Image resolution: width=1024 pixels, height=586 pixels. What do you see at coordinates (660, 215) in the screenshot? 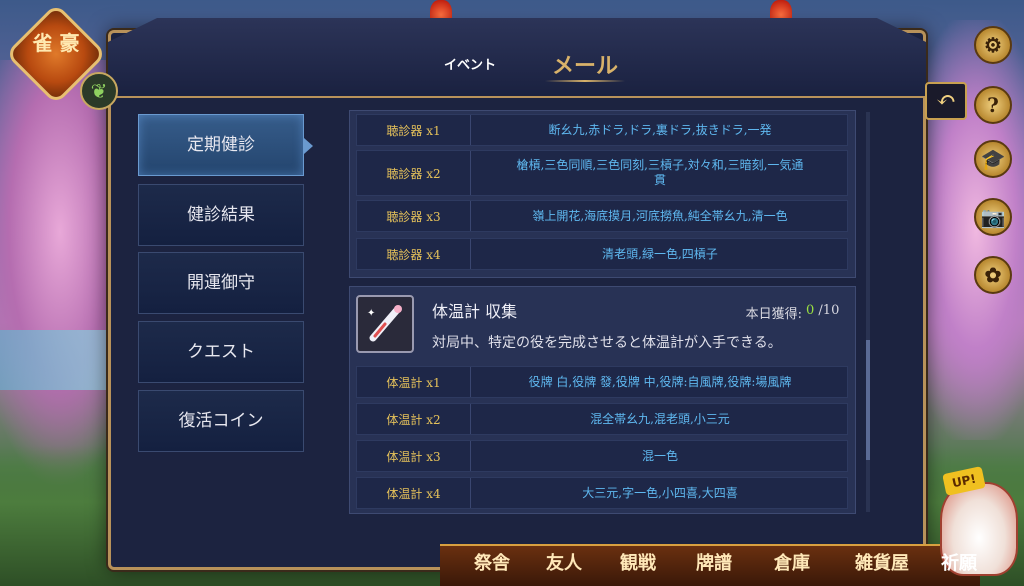
I see `yaku-list: 嶺上開花,海底摸月,河底撈魚,純全帯幺九,清一色` at bounding box center [660, 215].